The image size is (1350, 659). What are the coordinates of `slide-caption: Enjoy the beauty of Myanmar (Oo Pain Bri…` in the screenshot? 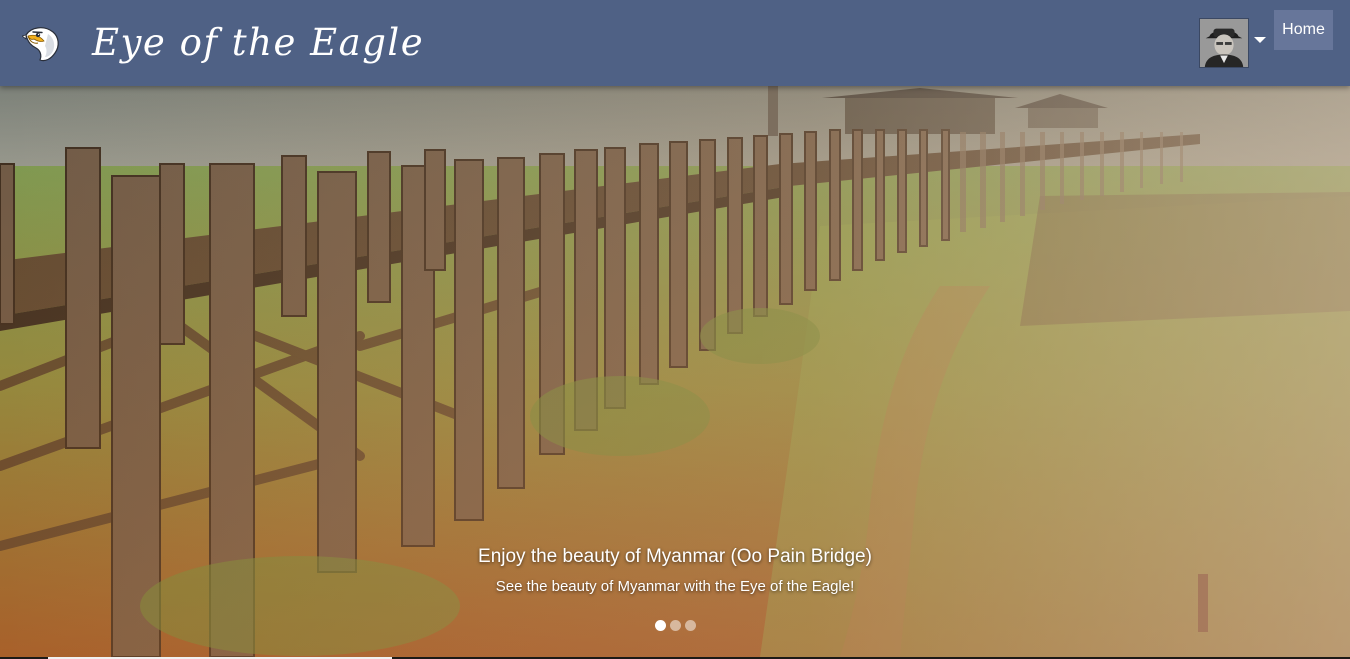 It's located at (675, 571).